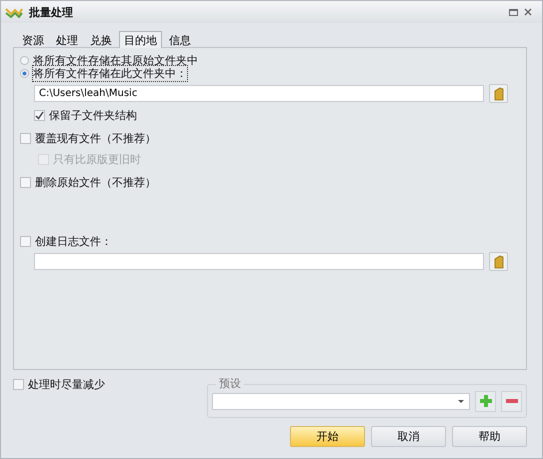  What do you see at coordinates (33, 39) in the screenshot?
I see `tab: 资源` at bounding box center [33, 39].